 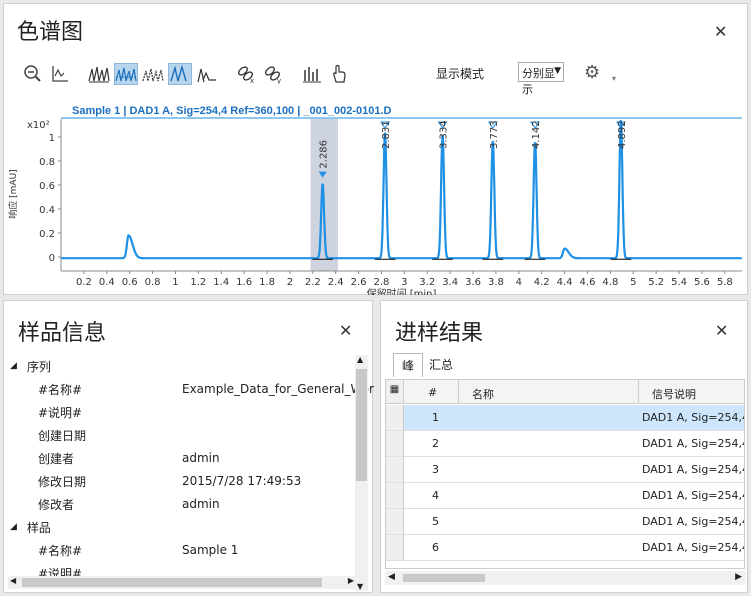 I want to click on svg-text: x, so click(x=252, y=80).